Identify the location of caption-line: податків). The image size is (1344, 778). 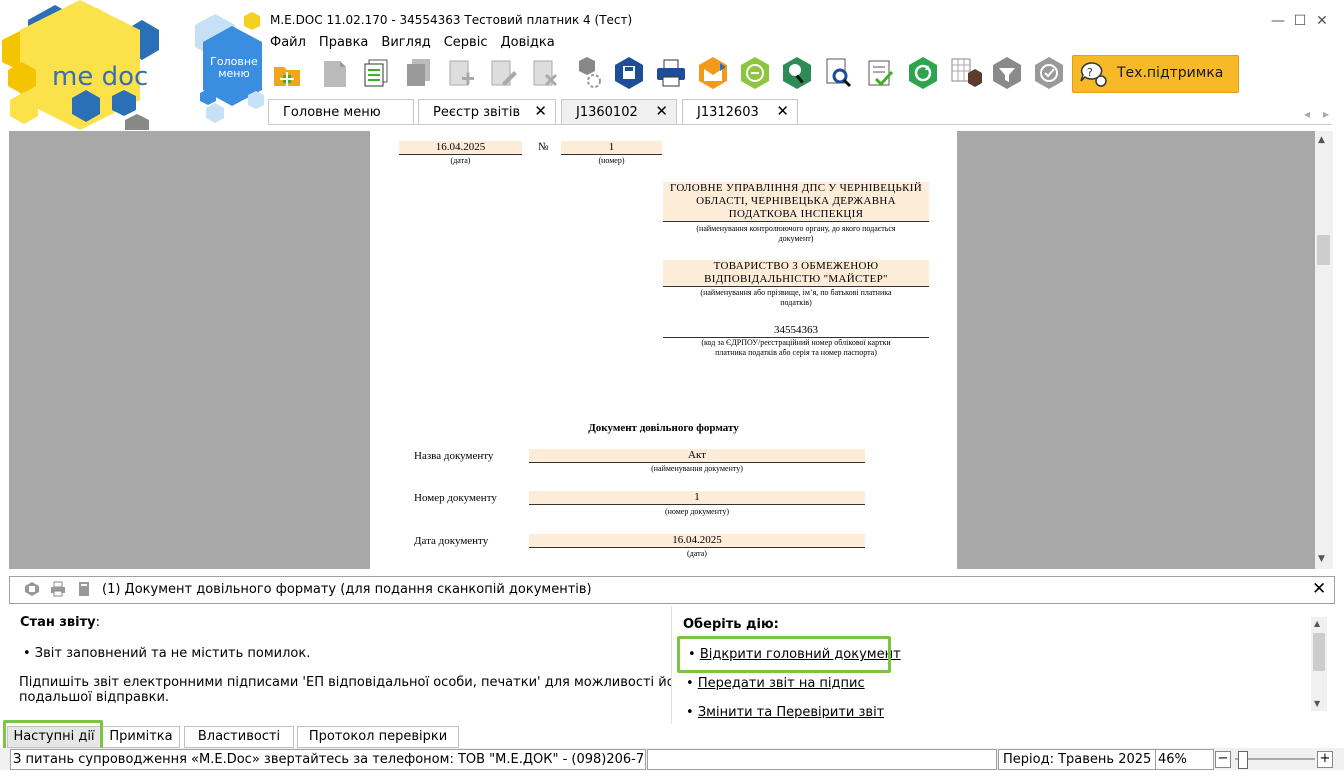
(796, 302).